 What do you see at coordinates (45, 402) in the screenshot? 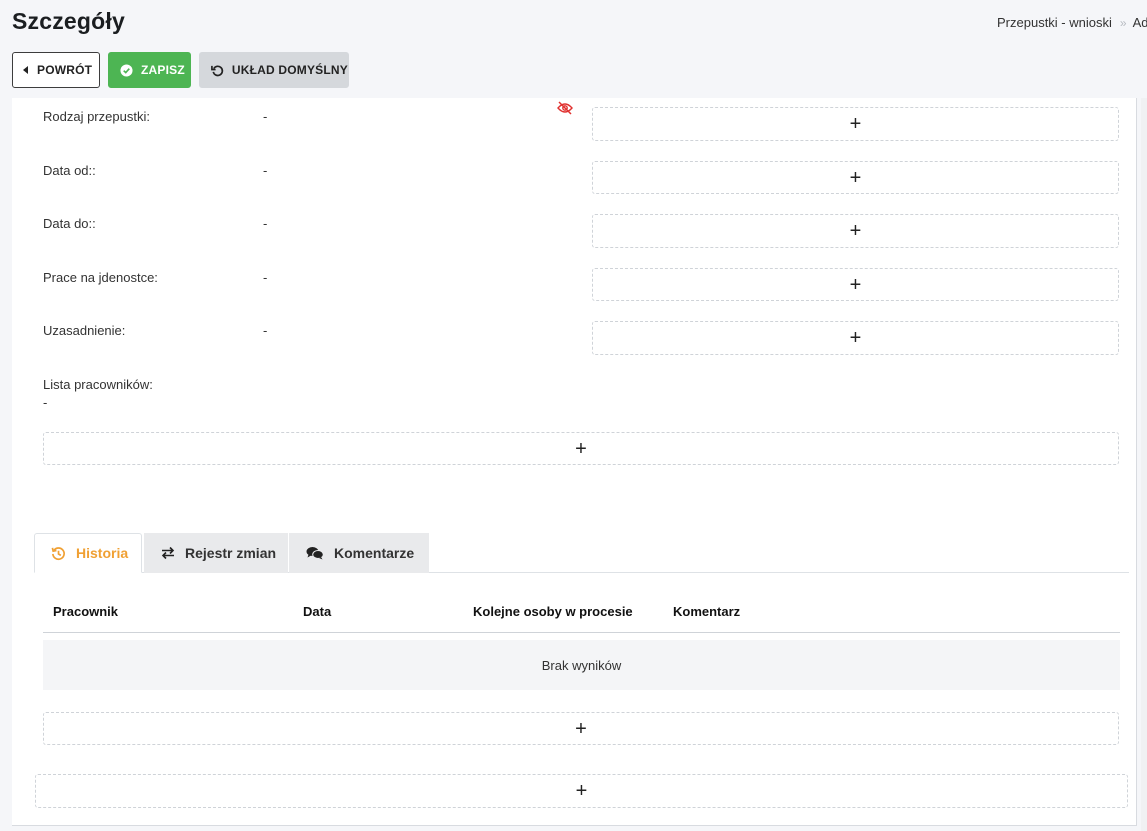
I see `field-value-lista-pracownikow: -` at bounding box center [45, 402].